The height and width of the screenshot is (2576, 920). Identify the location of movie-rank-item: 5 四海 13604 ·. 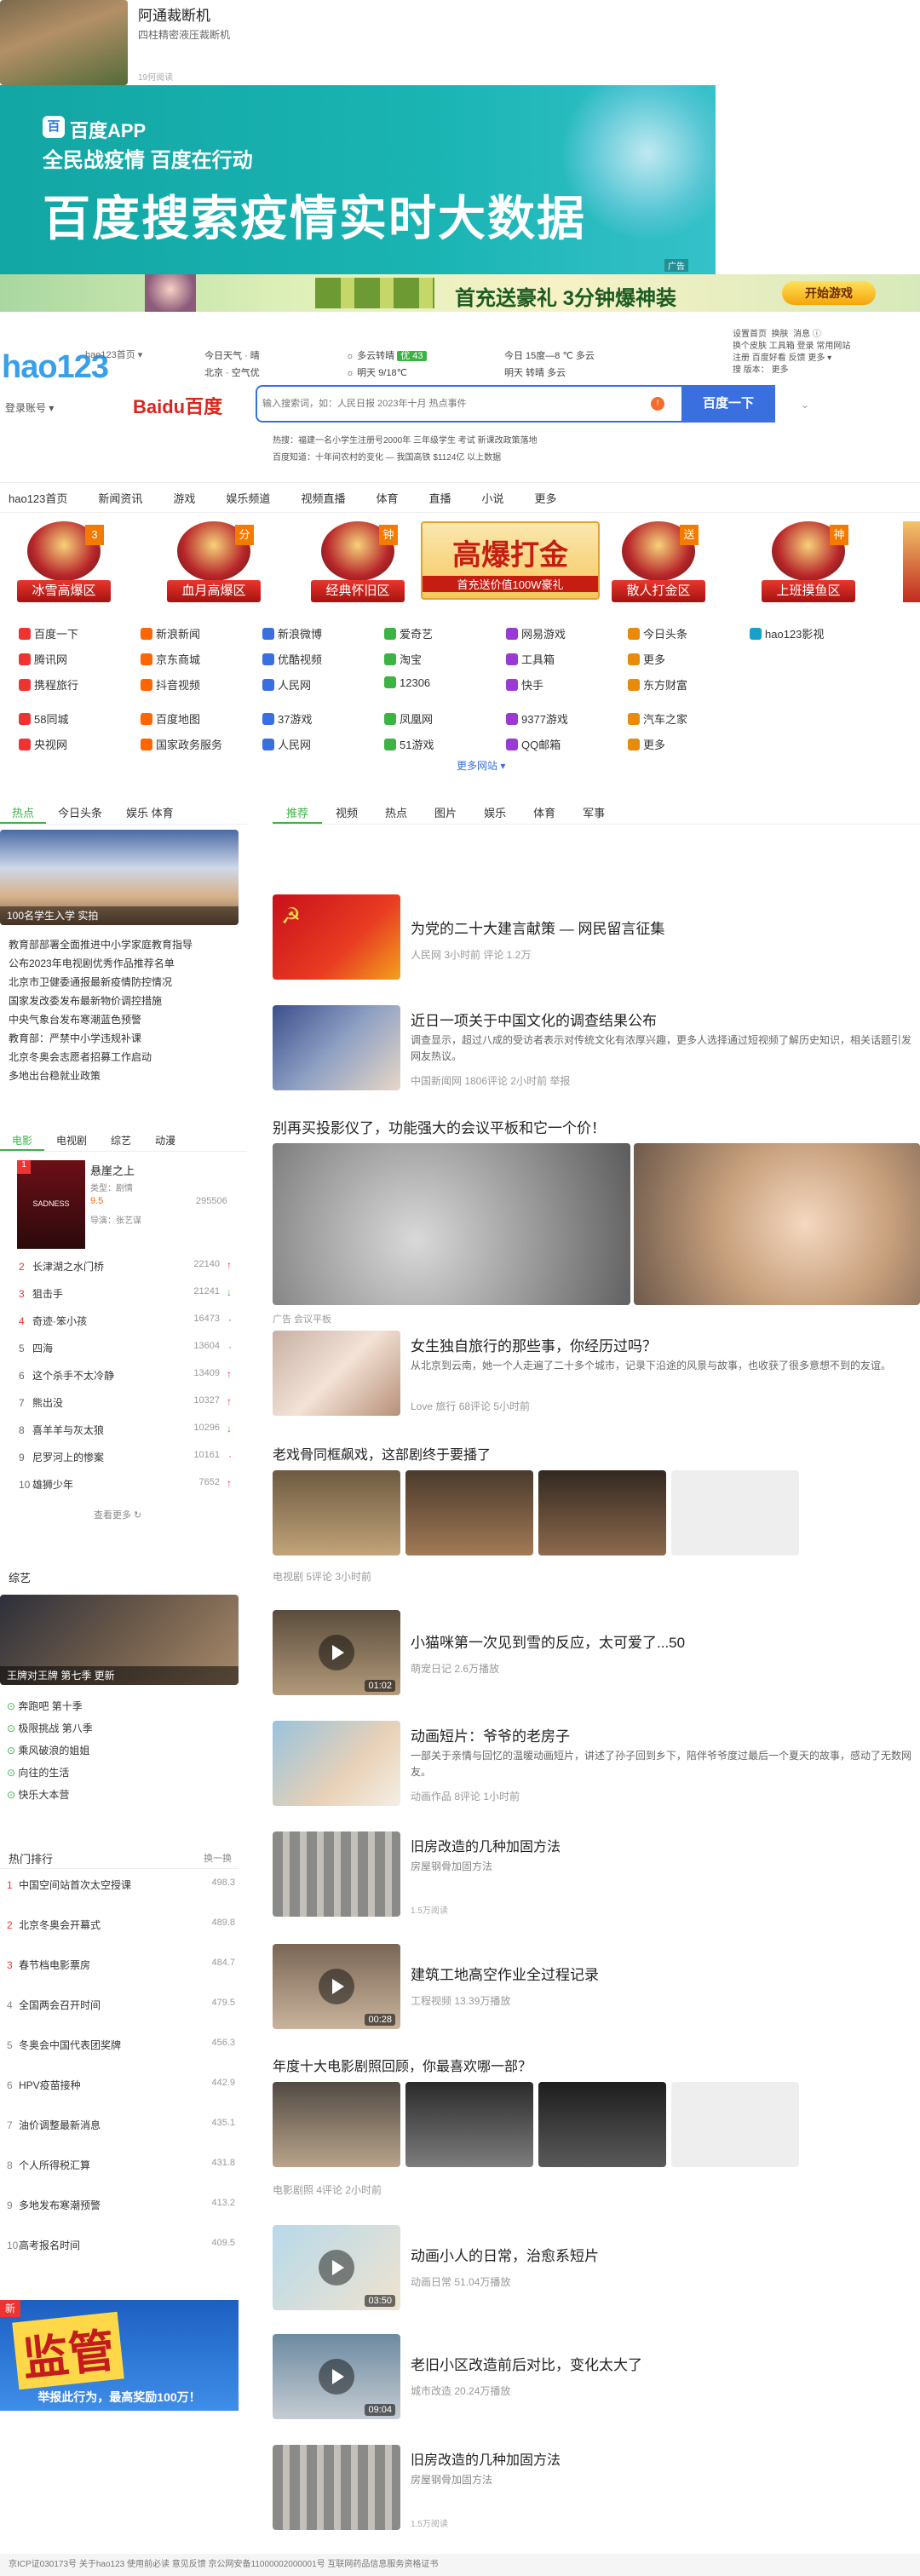
(126, 1350).